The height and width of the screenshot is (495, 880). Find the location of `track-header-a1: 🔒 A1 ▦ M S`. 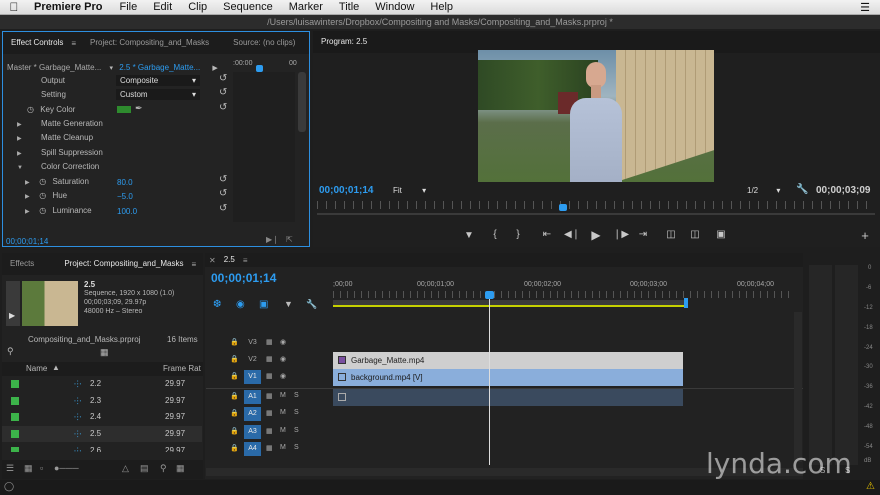

track-header-a1: 🔒 A1 ▦ M S is located at coordinates (268, 398).